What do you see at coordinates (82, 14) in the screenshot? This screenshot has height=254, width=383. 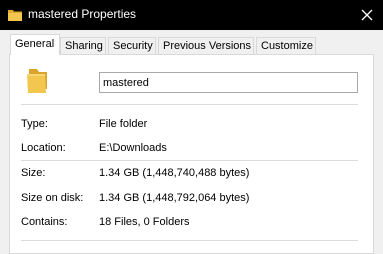 I see `window-title: mastered Properties` at bounding box center [82, 14].